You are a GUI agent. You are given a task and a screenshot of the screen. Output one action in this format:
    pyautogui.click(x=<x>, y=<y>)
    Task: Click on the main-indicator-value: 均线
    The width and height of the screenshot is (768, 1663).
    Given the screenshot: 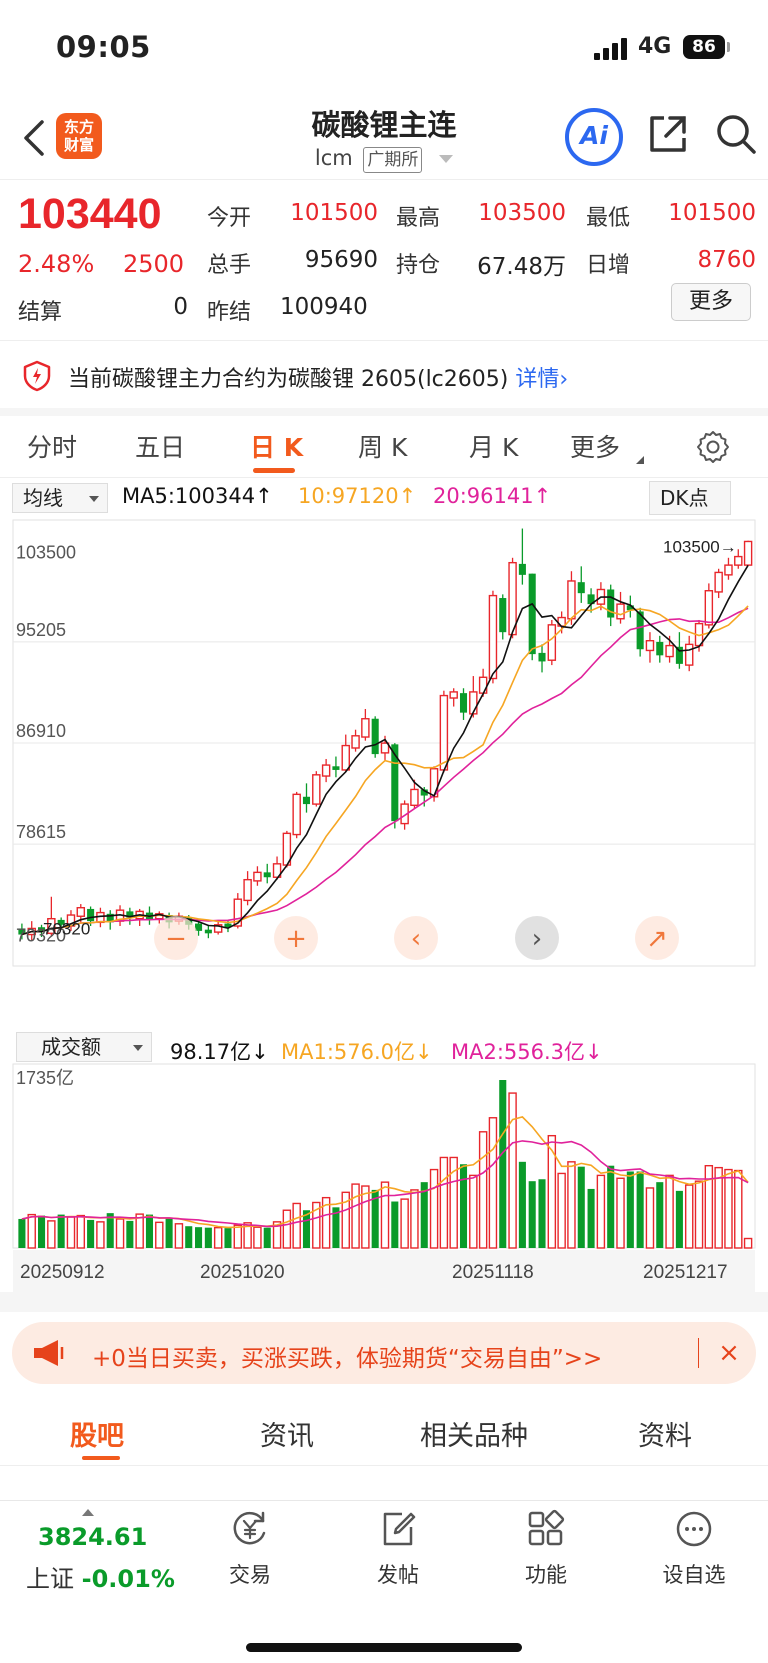 What is the action you would take?
    pyautogui.click(x=43, y=498)
    